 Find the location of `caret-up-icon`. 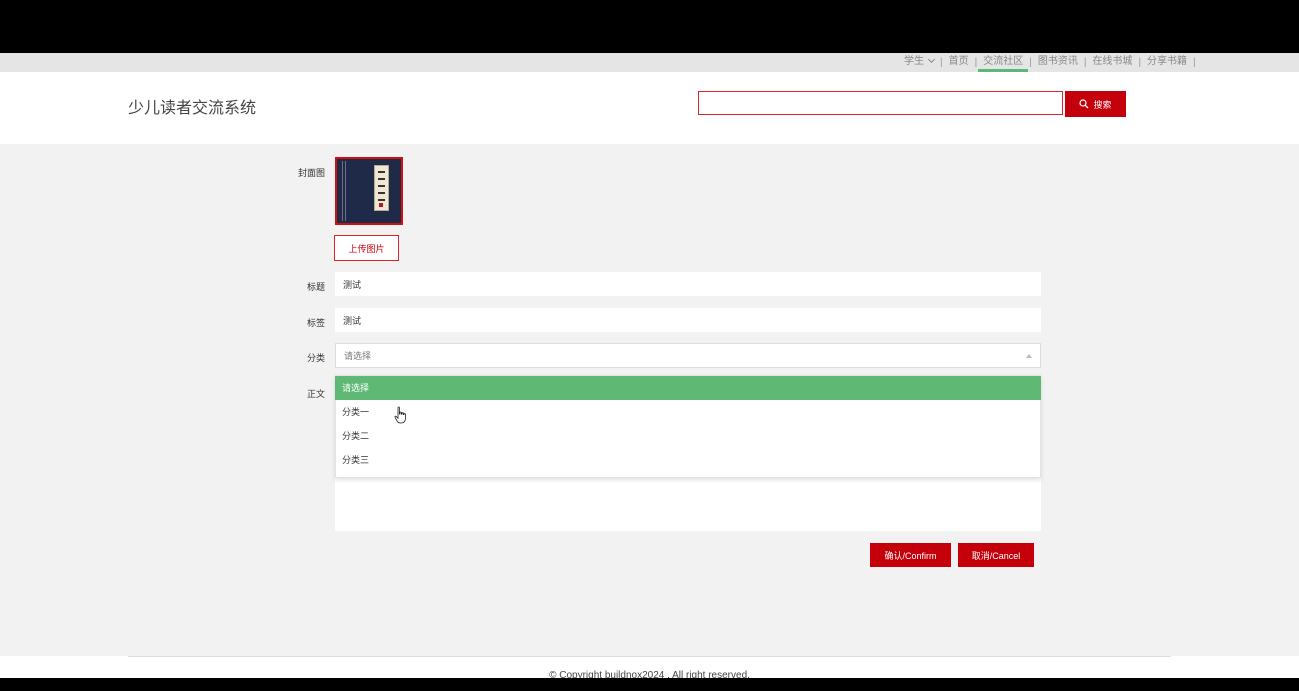

caret-up-icon is located at coordinates (1029, 356).